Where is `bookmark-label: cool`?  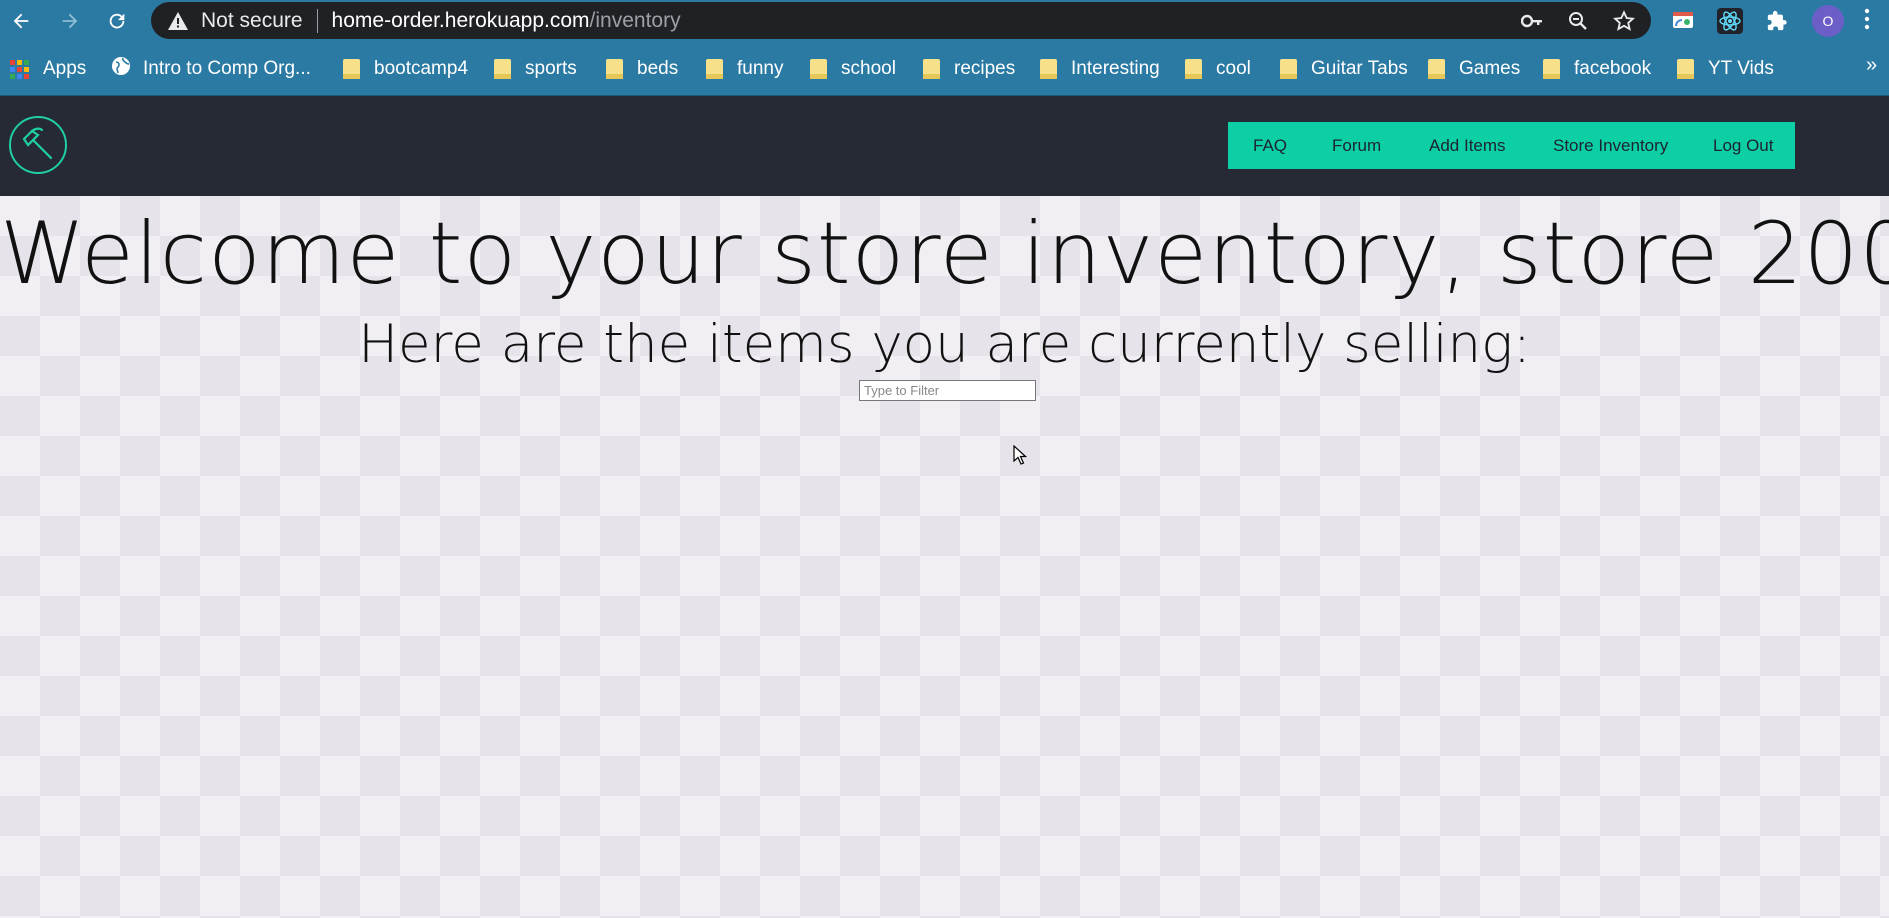 bookmark-label: cool is located at coordinates (1233, 68).